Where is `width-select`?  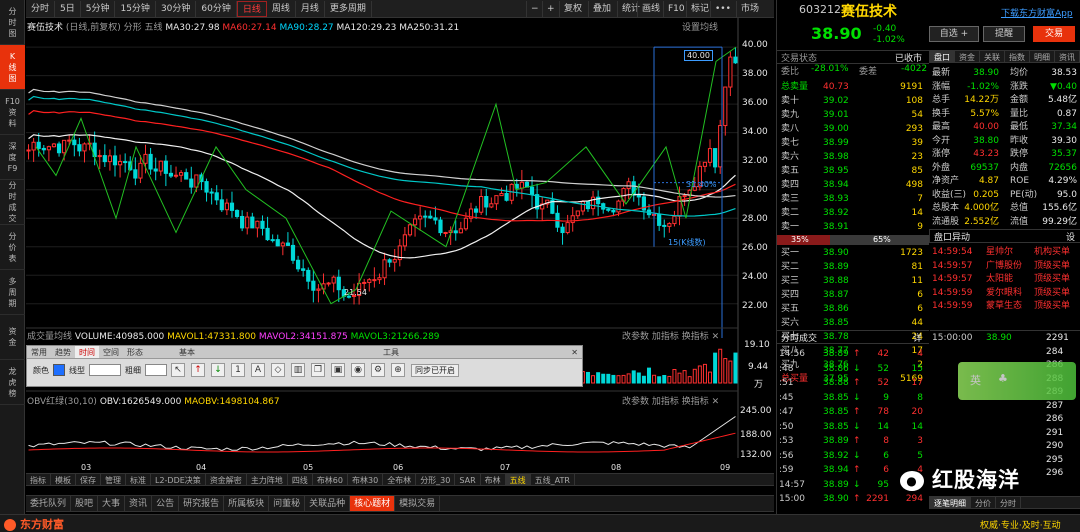
width-select is located at coordinates (156, 370).